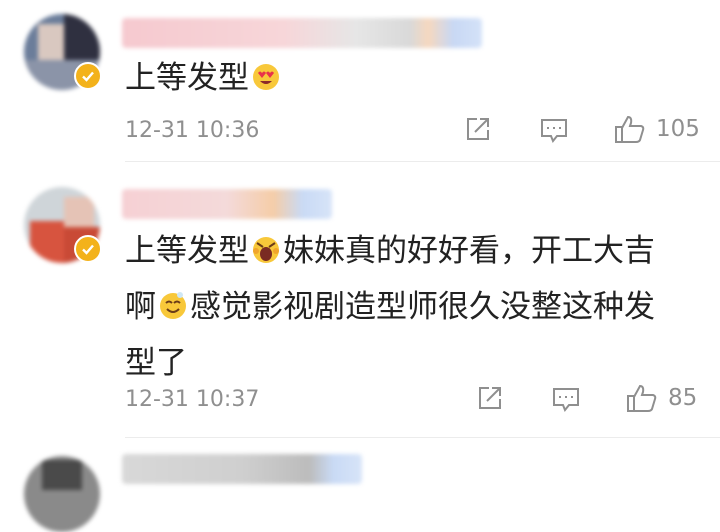 The image size is (720, 532). Describe the element at coordinates (266, 82) in the screenshot. I see `heart-eyes-emoji-icon` at that location.